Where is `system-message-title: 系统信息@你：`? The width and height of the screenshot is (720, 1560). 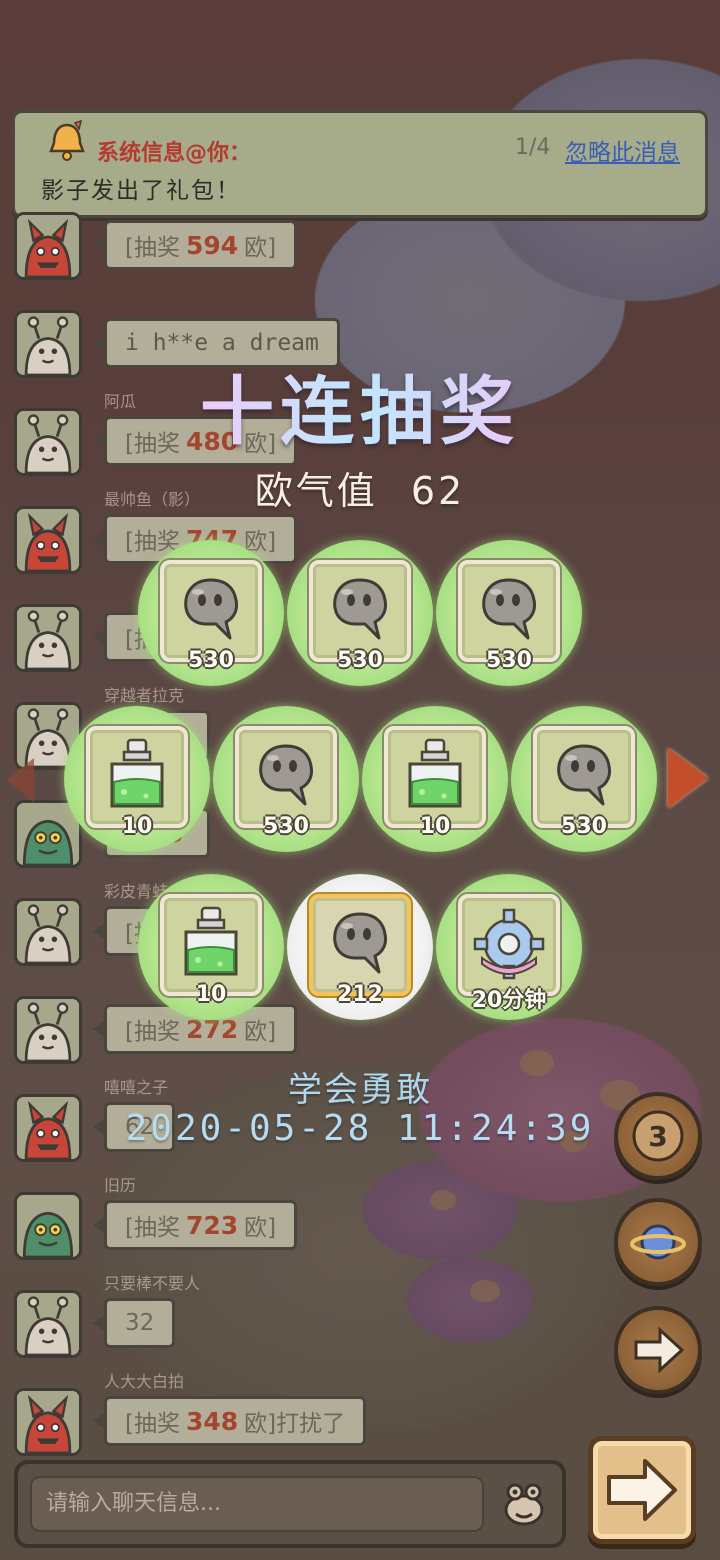 system-message-title: 系统信息@你： is located at coordinates (174, 153).